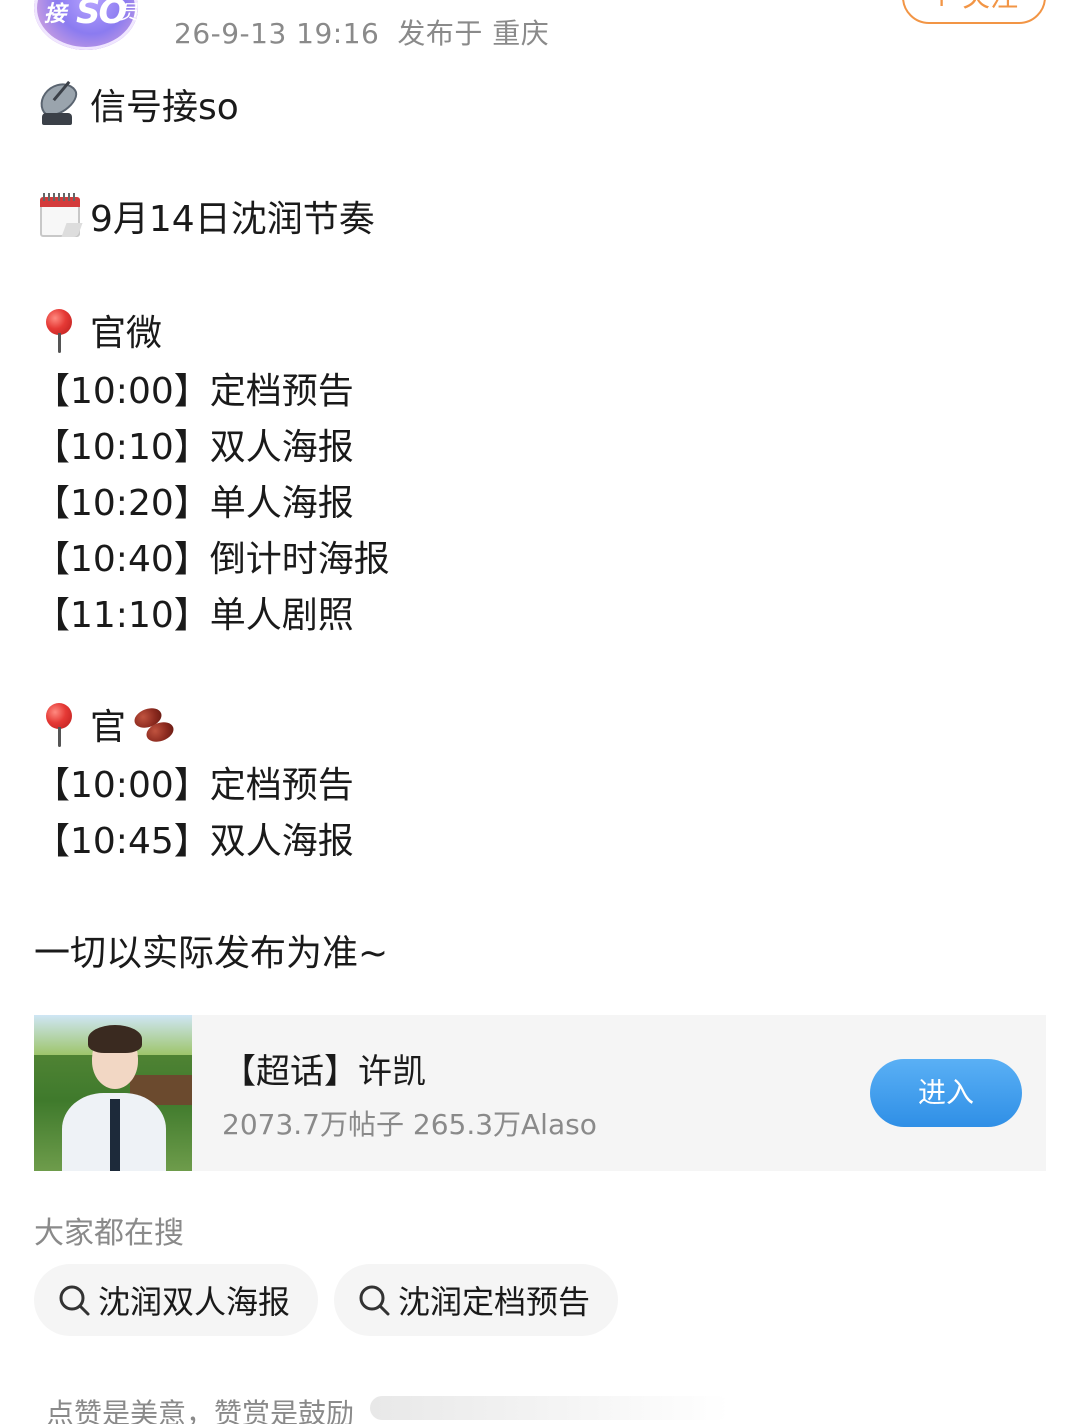 This screenshot has width=1080, height=1424. I want to click on avatar-text-side: 员, so click(128, 12).